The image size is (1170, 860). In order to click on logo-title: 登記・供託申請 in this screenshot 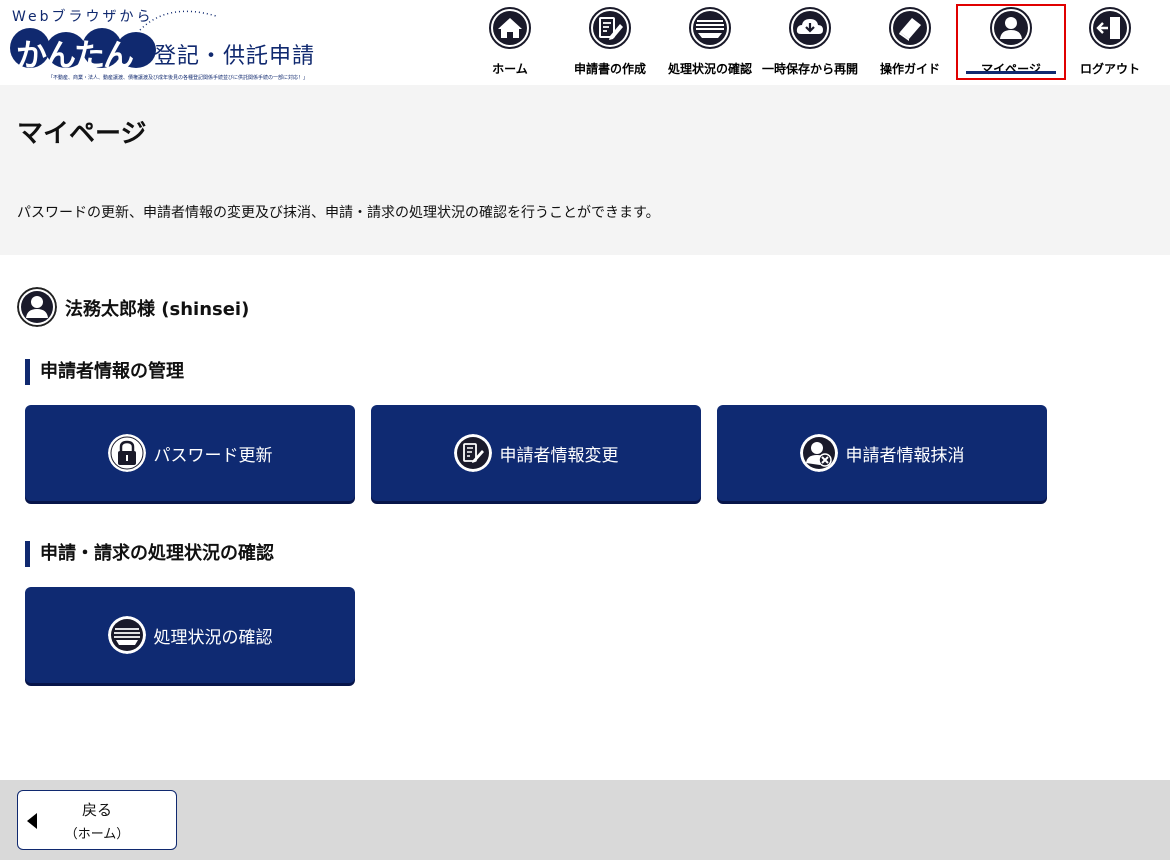, I will do `click(235, 56)`.